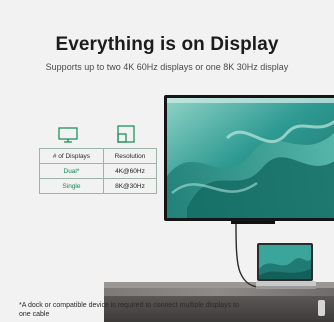 This screenshot has width=334, height=322. I want to click on menu-bar, so click(250, 100).